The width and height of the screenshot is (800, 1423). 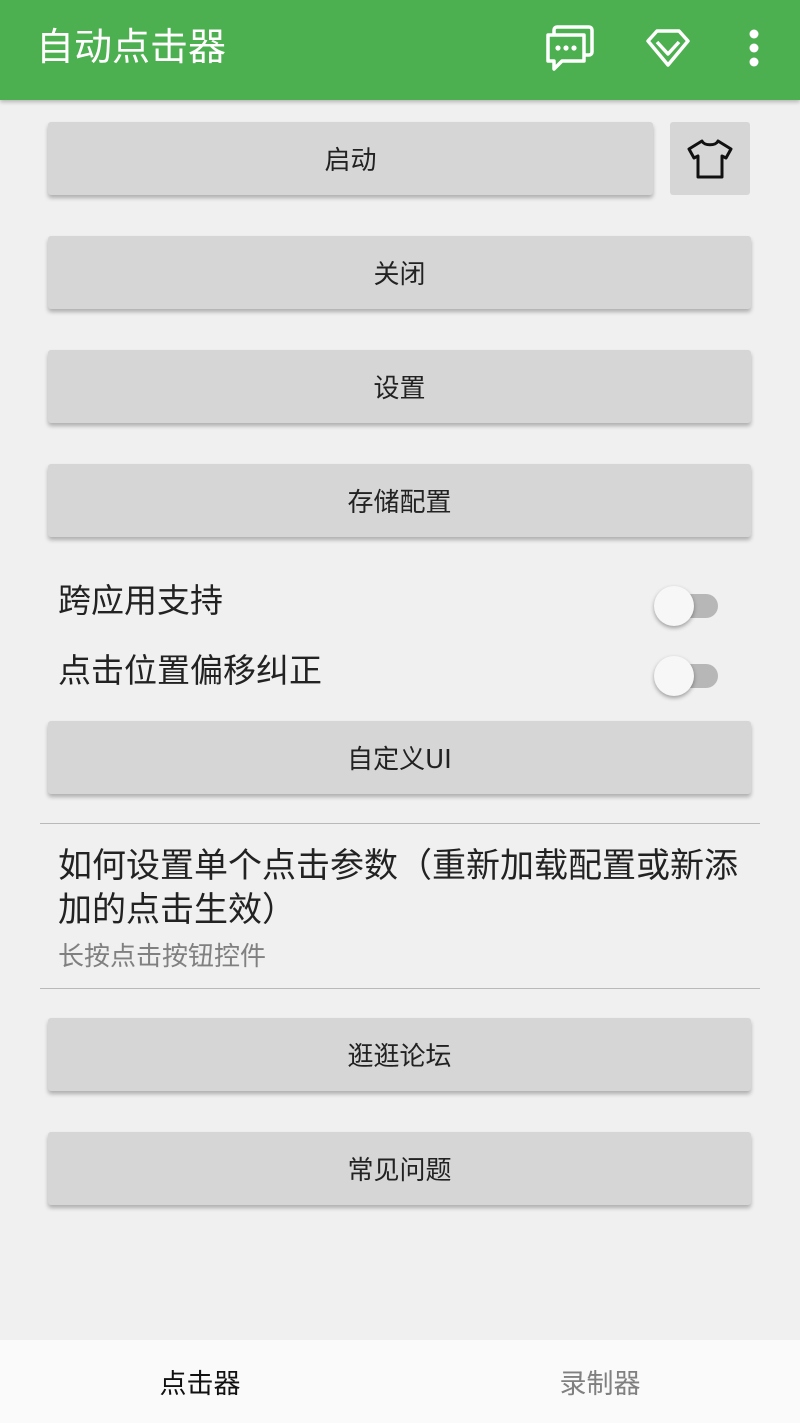 I want to click on app-bar: 自动点击器, so click(x=400, y=50).